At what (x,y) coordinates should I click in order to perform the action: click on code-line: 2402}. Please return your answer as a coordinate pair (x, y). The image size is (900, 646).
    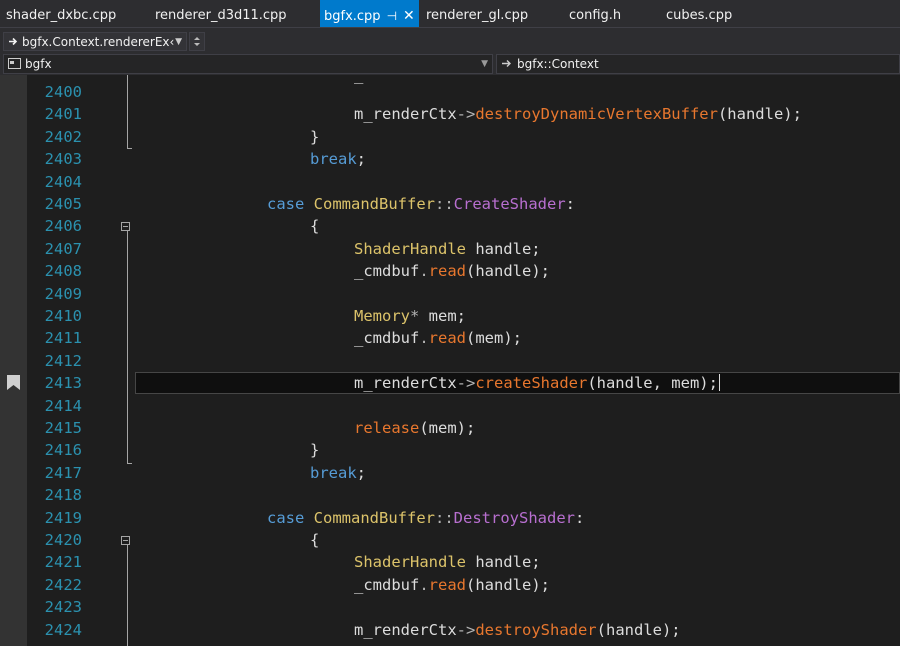
    Looking at the image, I should click on (450, 137).